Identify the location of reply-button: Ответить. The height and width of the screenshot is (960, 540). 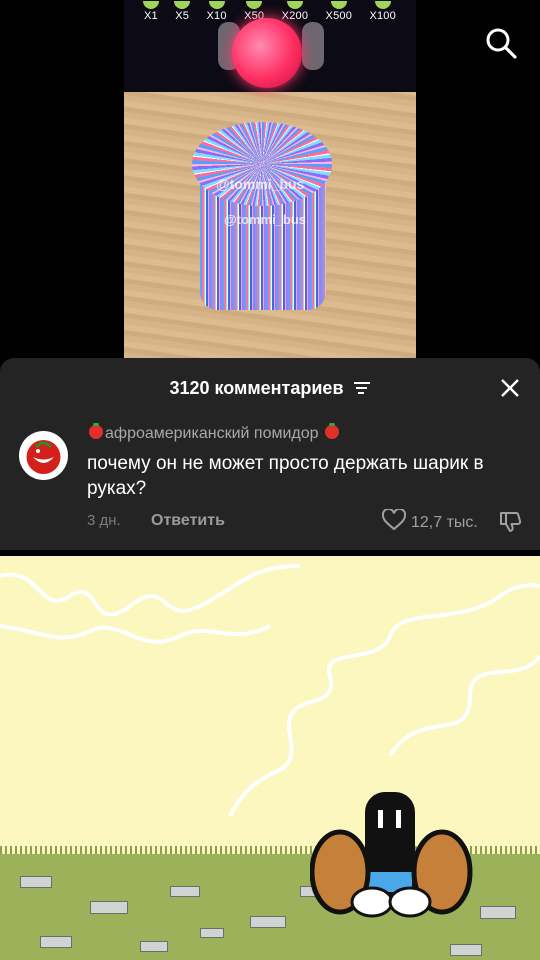
(188, 521).